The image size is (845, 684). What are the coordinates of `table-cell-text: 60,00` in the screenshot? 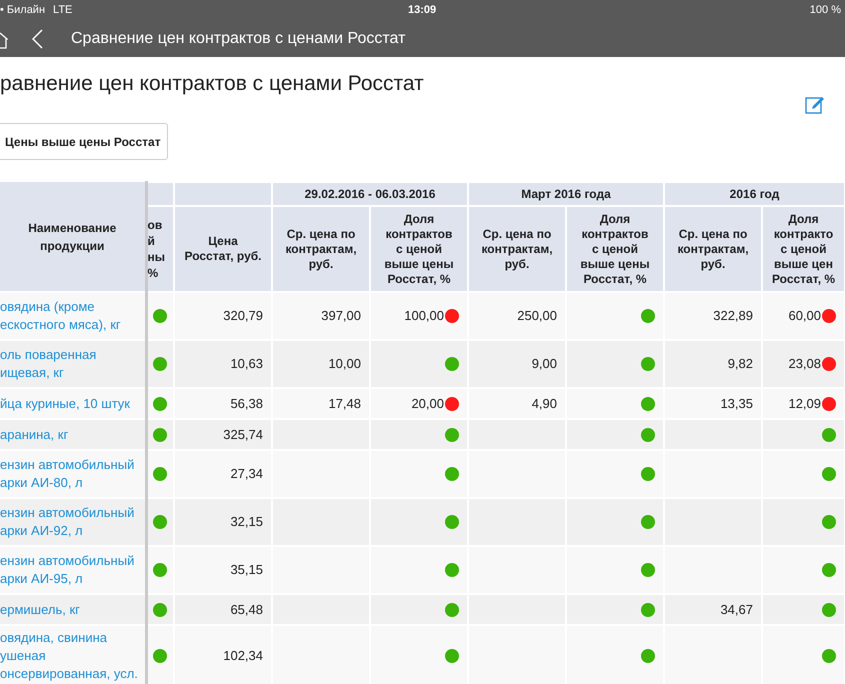 It's located at (805, 316).